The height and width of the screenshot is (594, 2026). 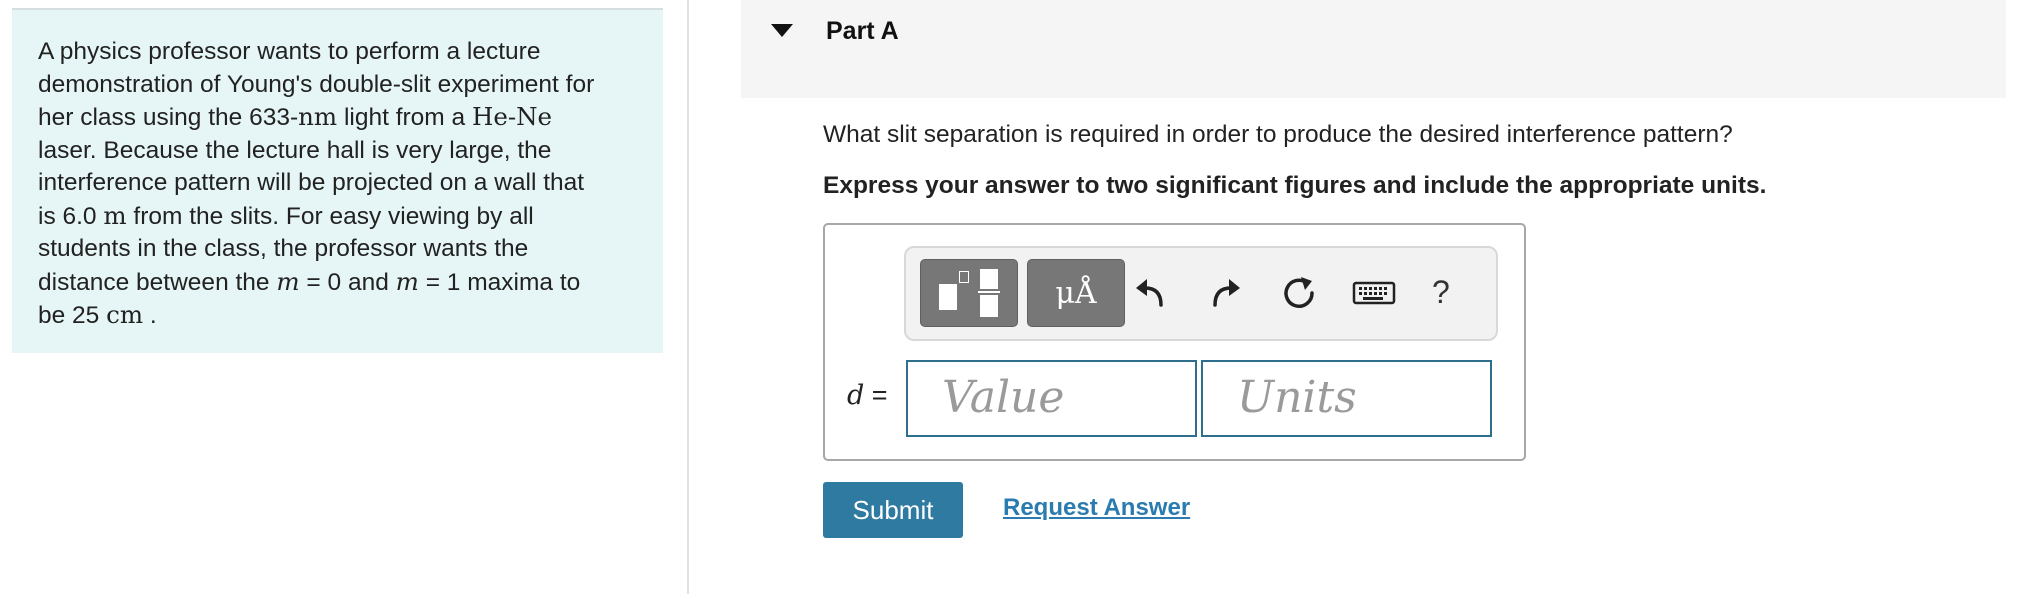 What do you see at coordinates (1374, 293) in the screenshot?
I see `keyboard-icon` at bounding box center [1374, 293].